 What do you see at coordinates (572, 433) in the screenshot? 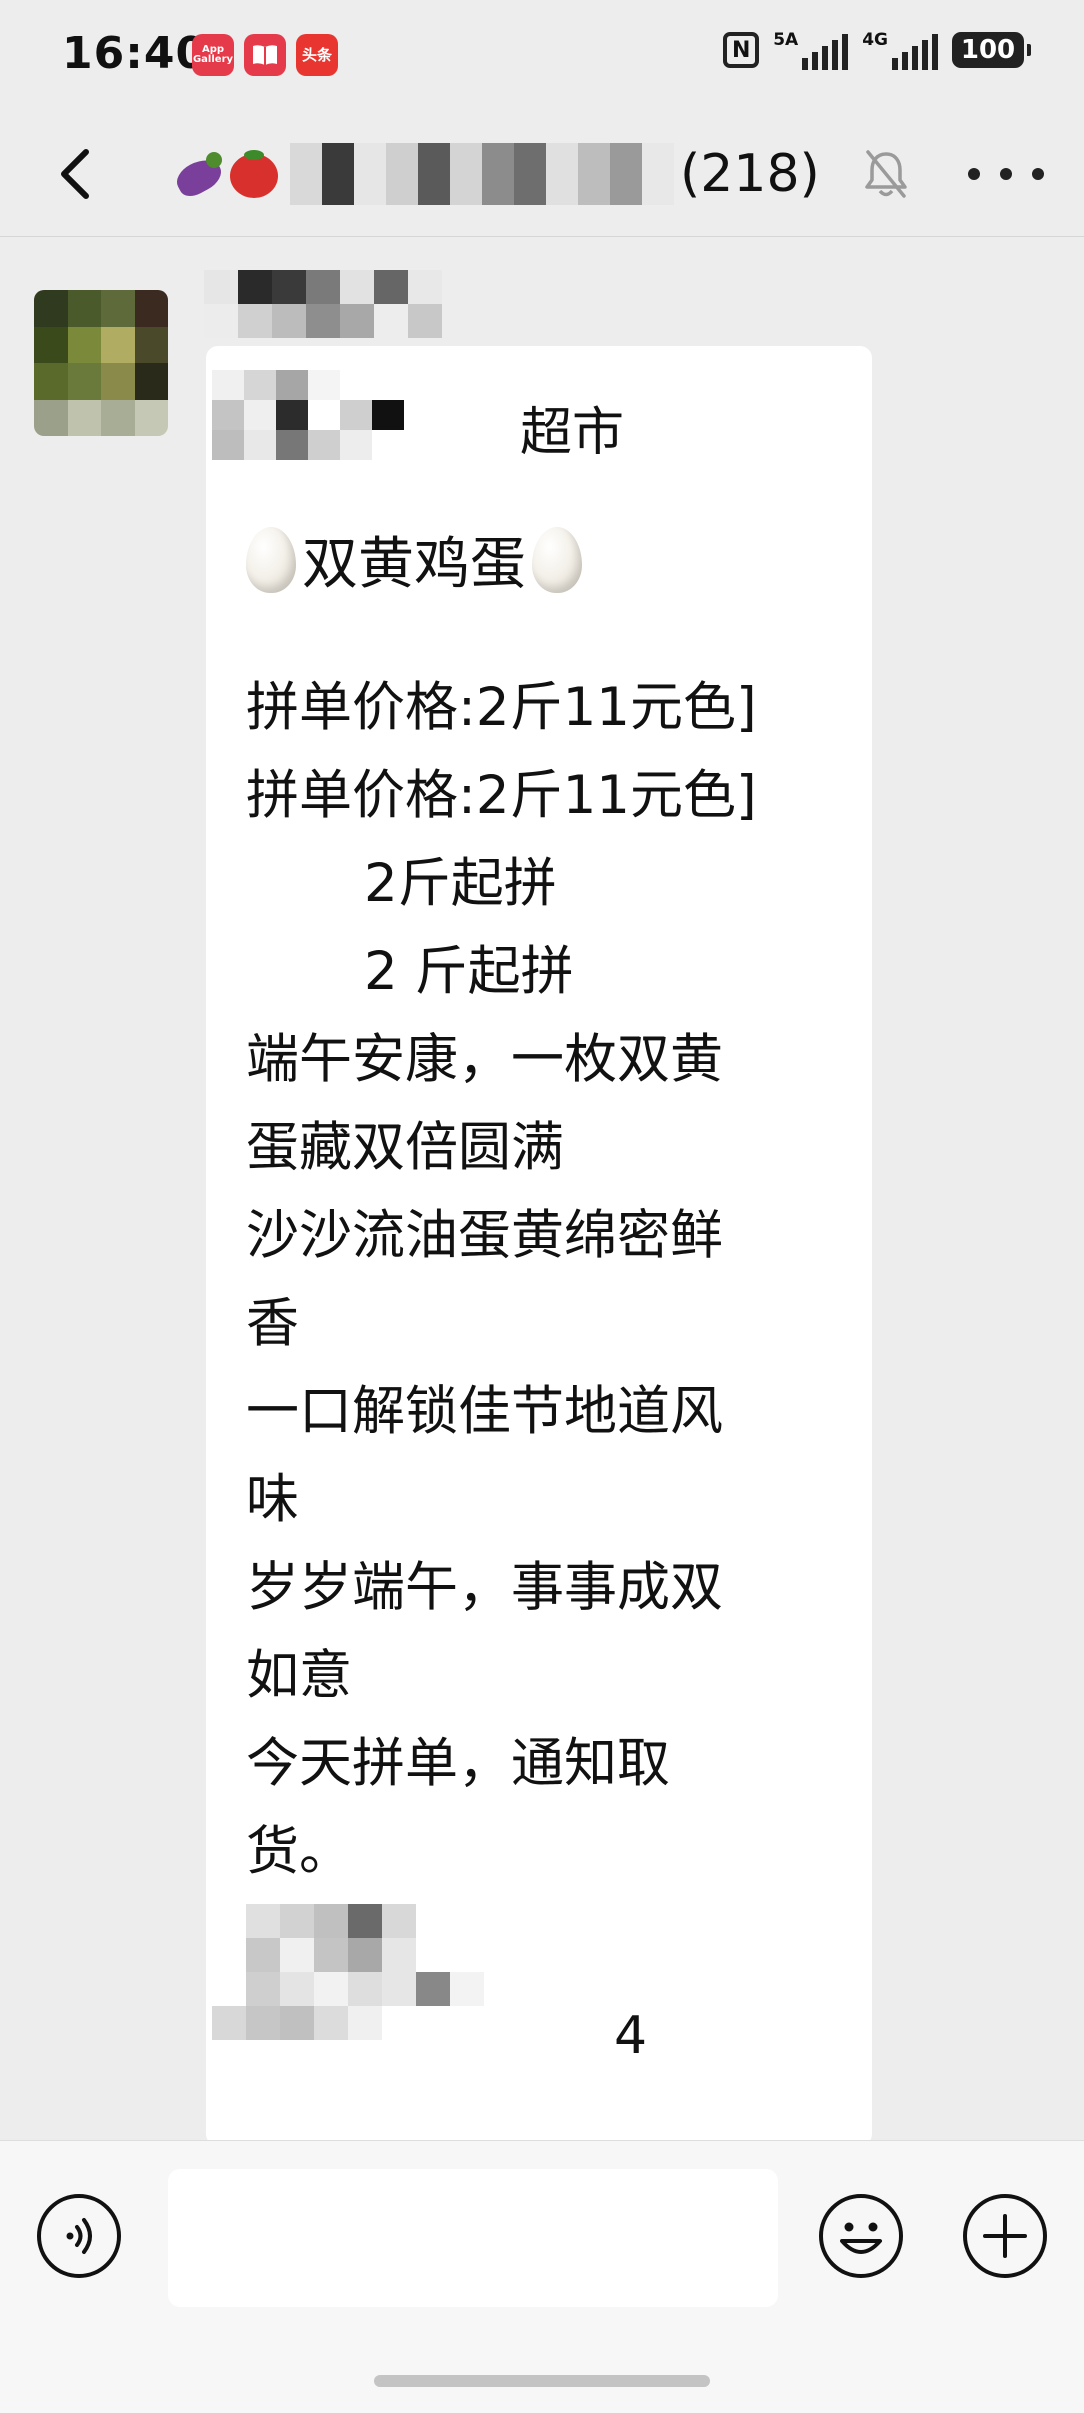
I see `shop-name: 超市` at bounding box center [572, 433].